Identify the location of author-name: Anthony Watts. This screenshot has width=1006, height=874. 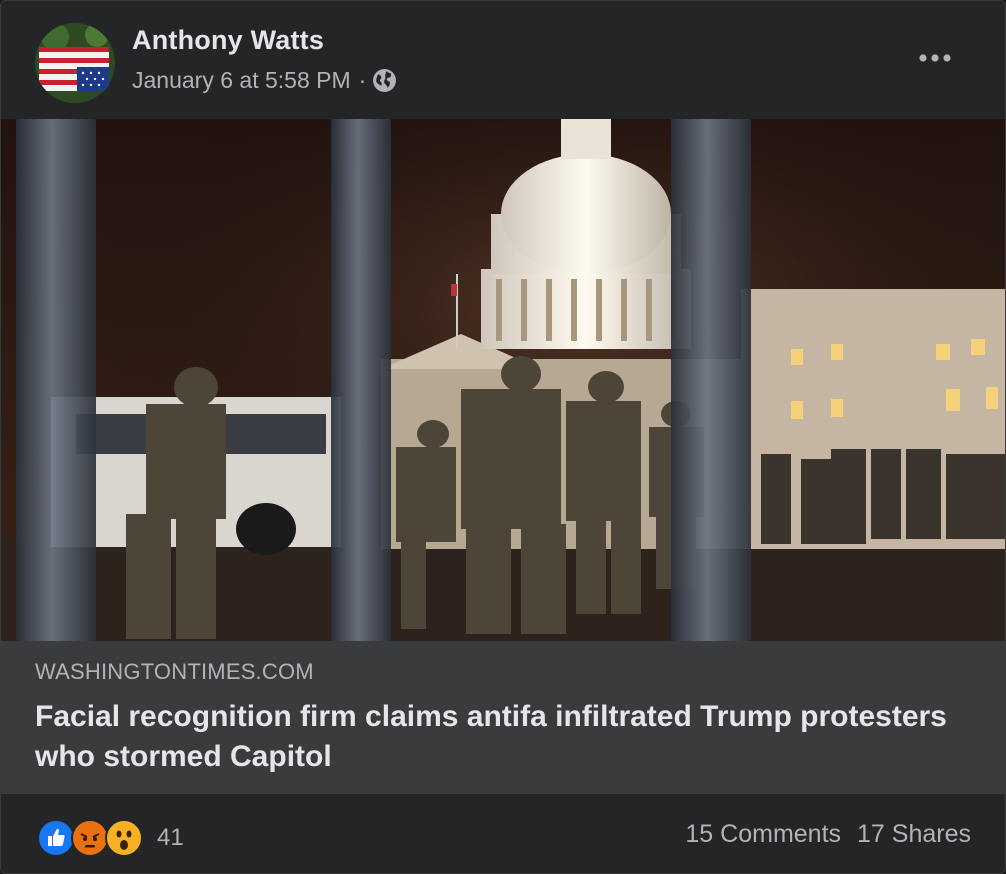
(228, 40).